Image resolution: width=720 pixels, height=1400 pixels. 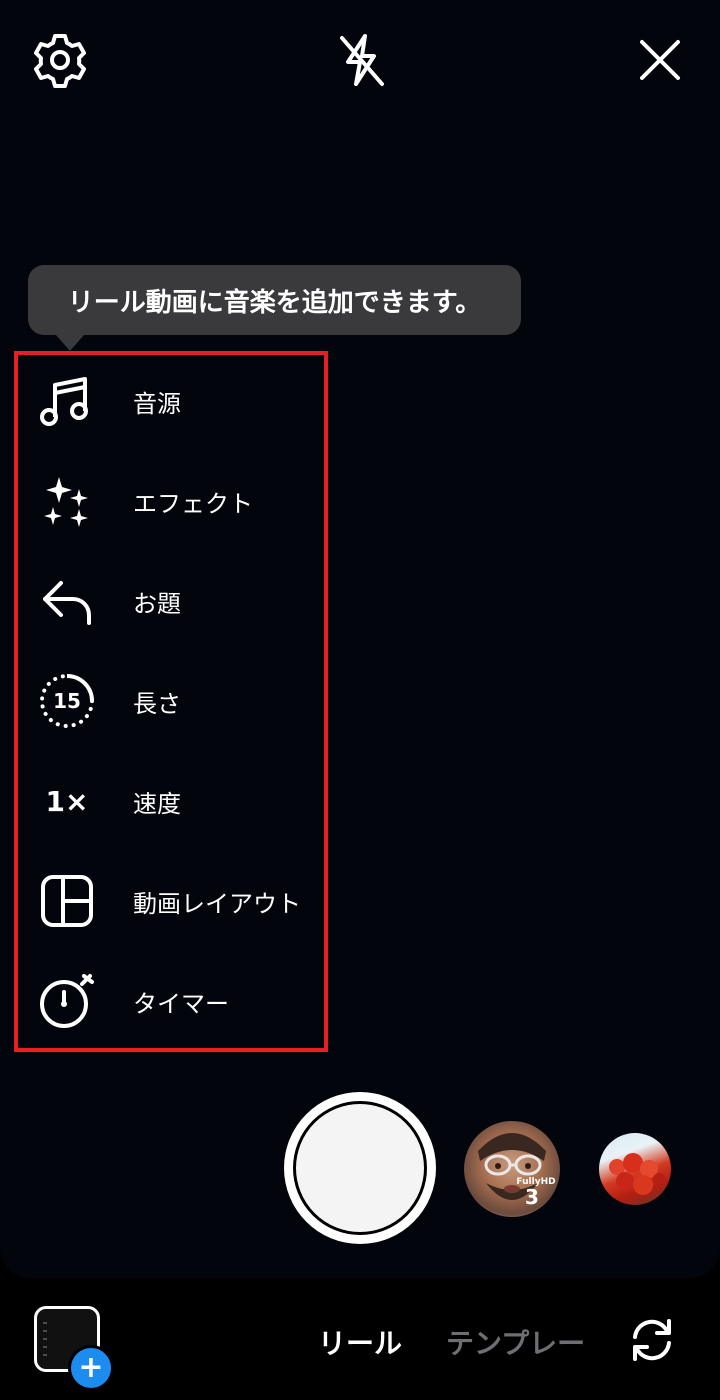 What do you see at coordinates (360, 1342) in the screenshot?
I see `tab-reels: リール` at bounding box center [360, 1342].